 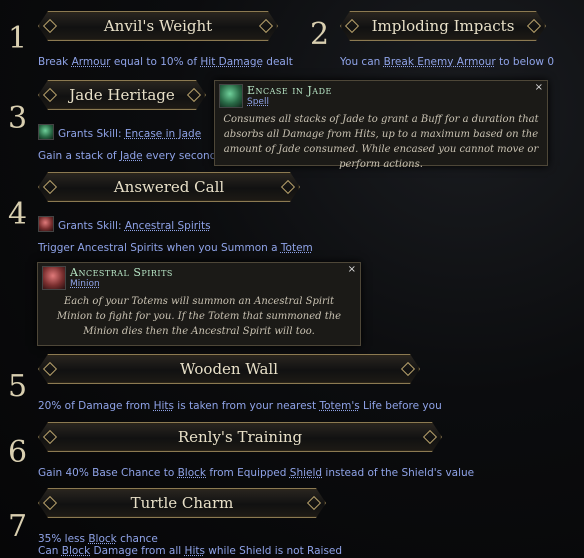 What do you see at coordinates (50, 551) in the screenshot?
I see `desc-text: Can` at bounding box center [50, 551].